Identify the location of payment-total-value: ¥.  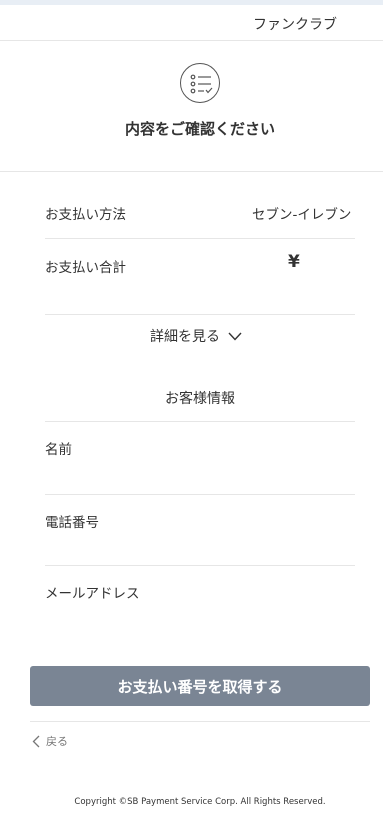
(294, 262).